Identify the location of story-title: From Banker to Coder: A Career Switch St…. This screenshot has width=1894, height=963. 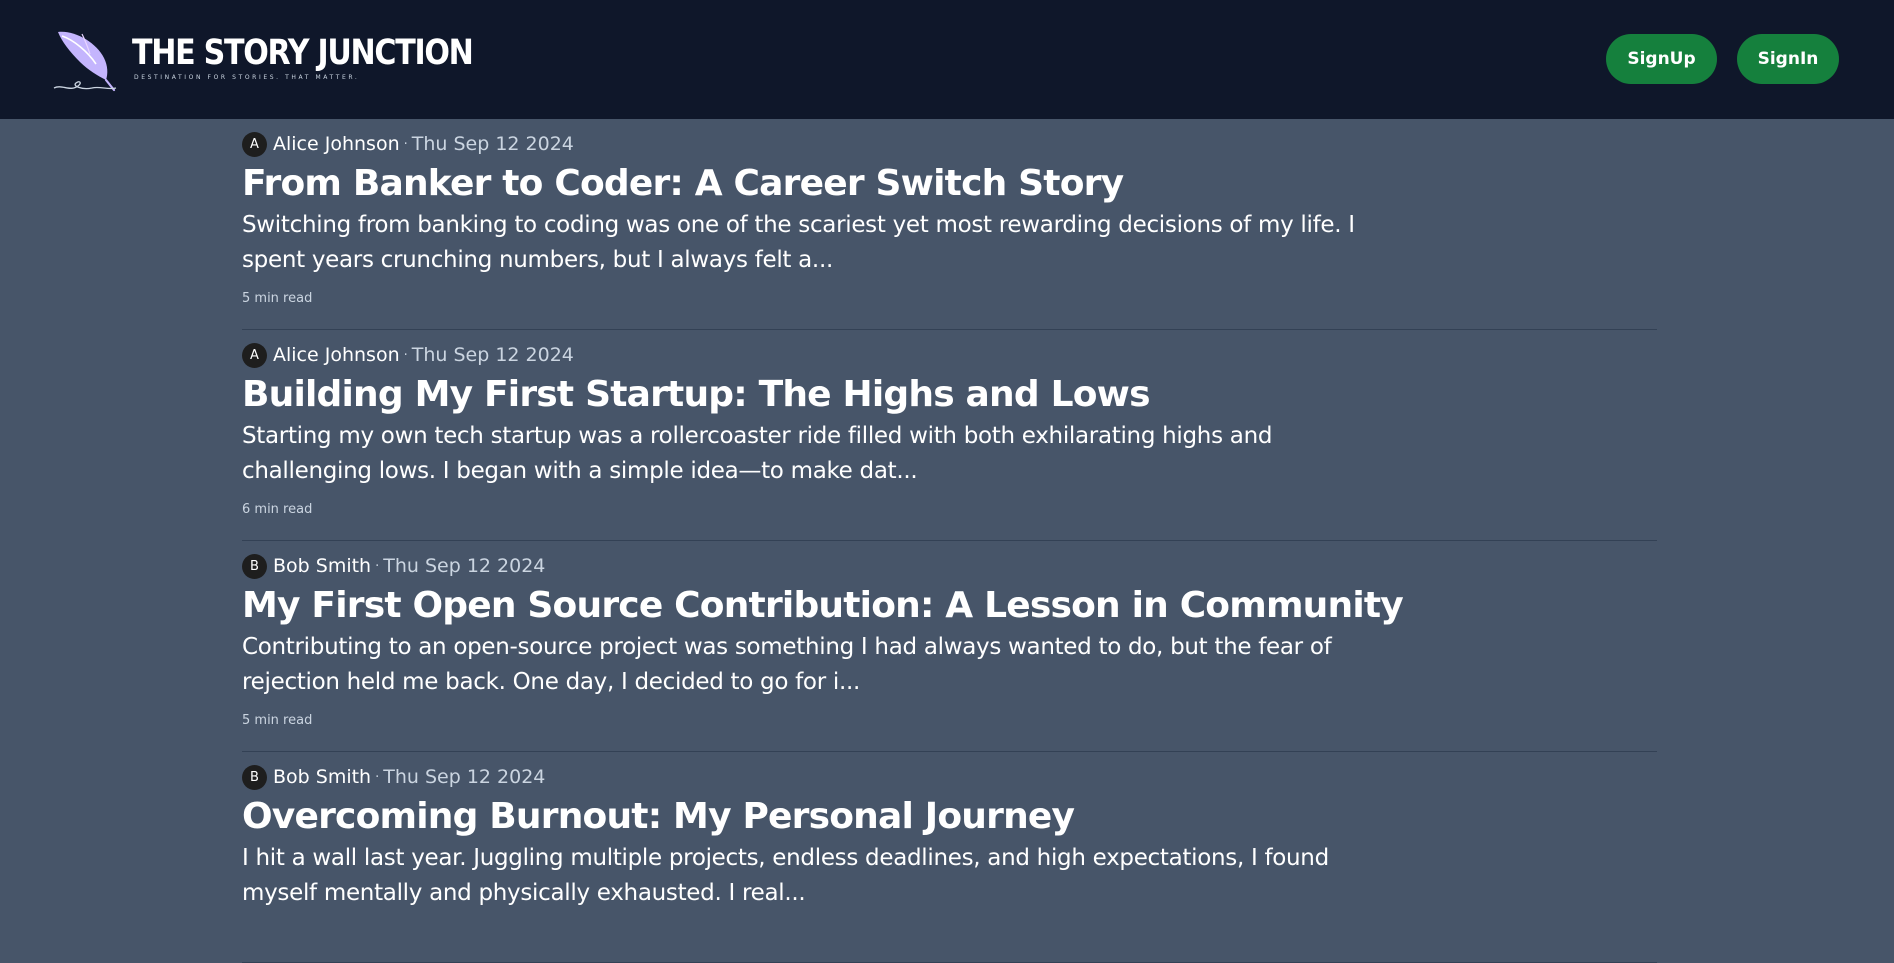
(683, 184).